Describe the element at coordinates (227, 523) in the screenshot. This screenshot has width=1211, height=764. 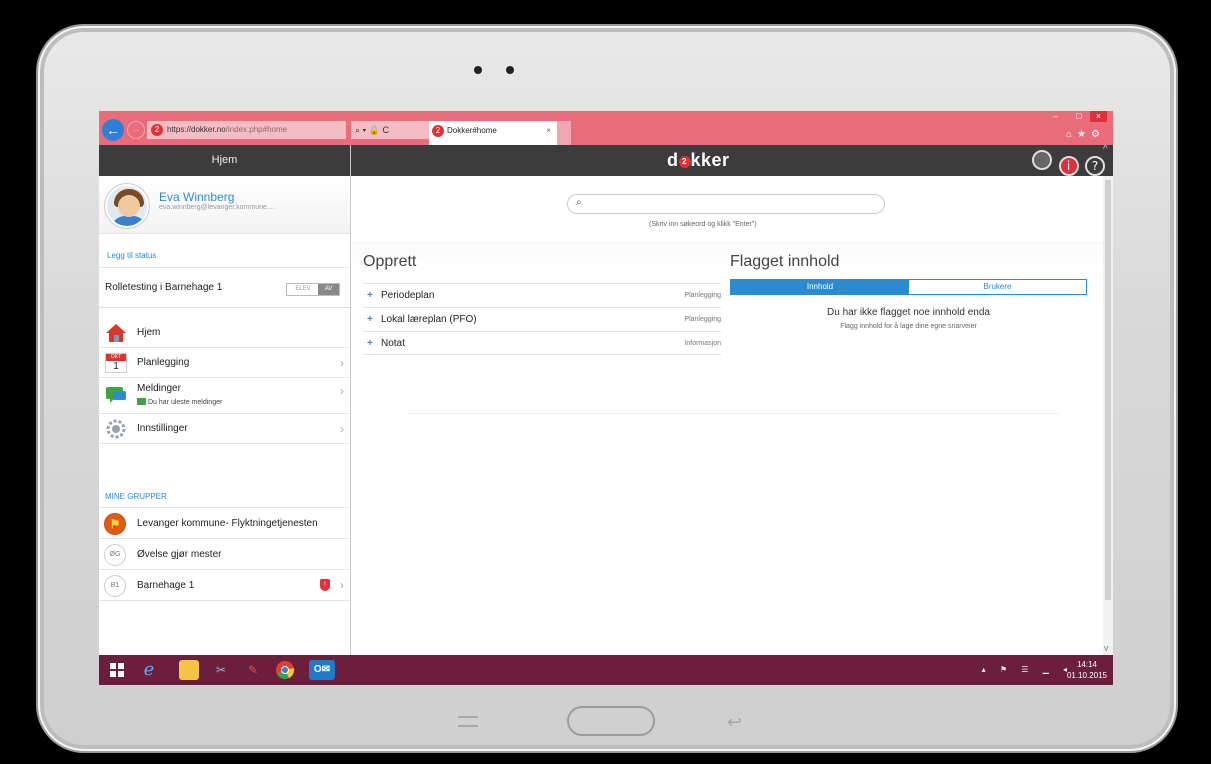
I see `group-label: Levanger kommune- Flyktningetjenesten` at that location.